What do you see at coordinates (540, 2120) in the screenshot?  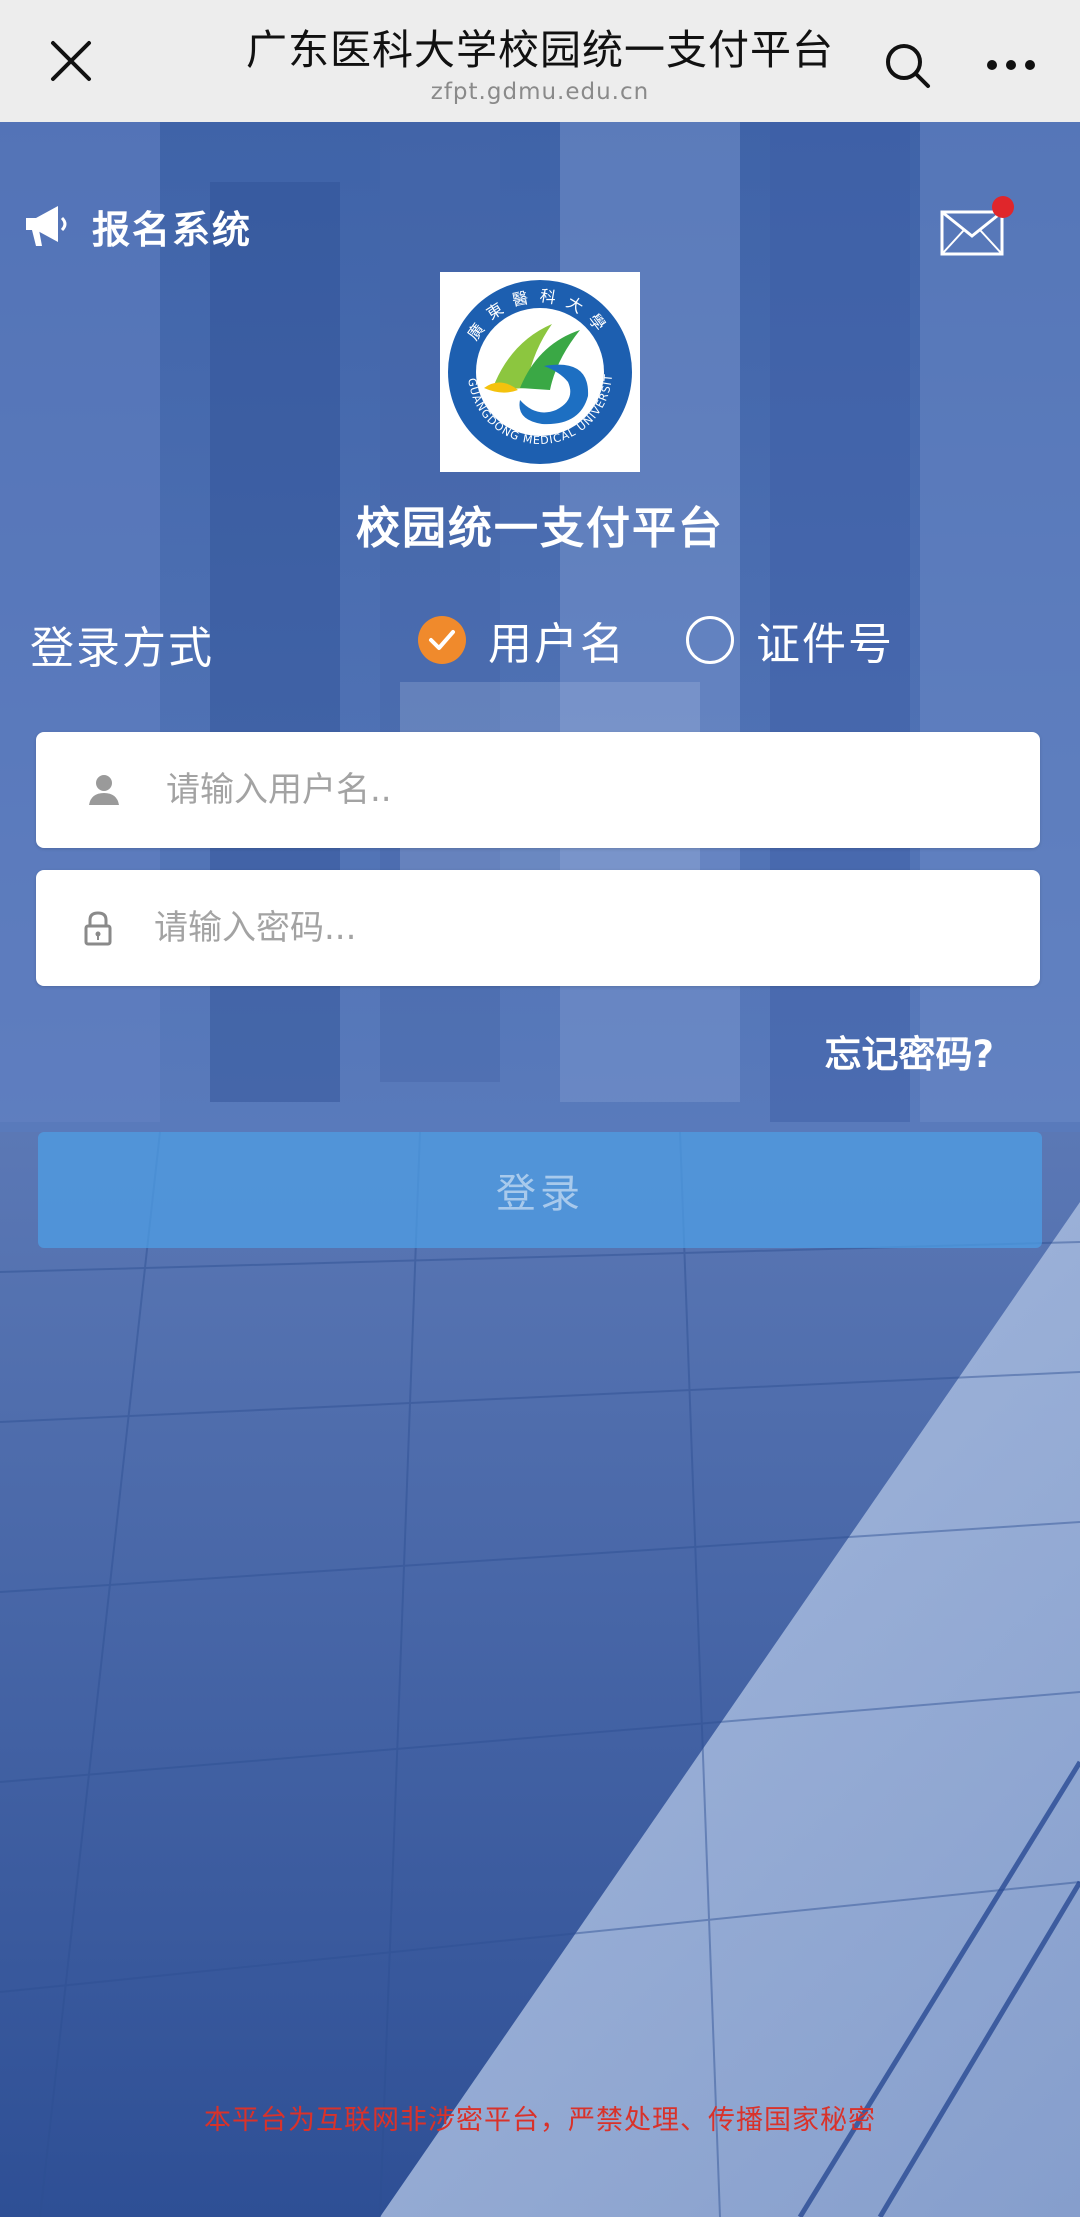 I see `footer-security-notice: 本平台为互联网非涉密平台，严禁处理、传播国家秘密` at bounding box center [540, 2120].